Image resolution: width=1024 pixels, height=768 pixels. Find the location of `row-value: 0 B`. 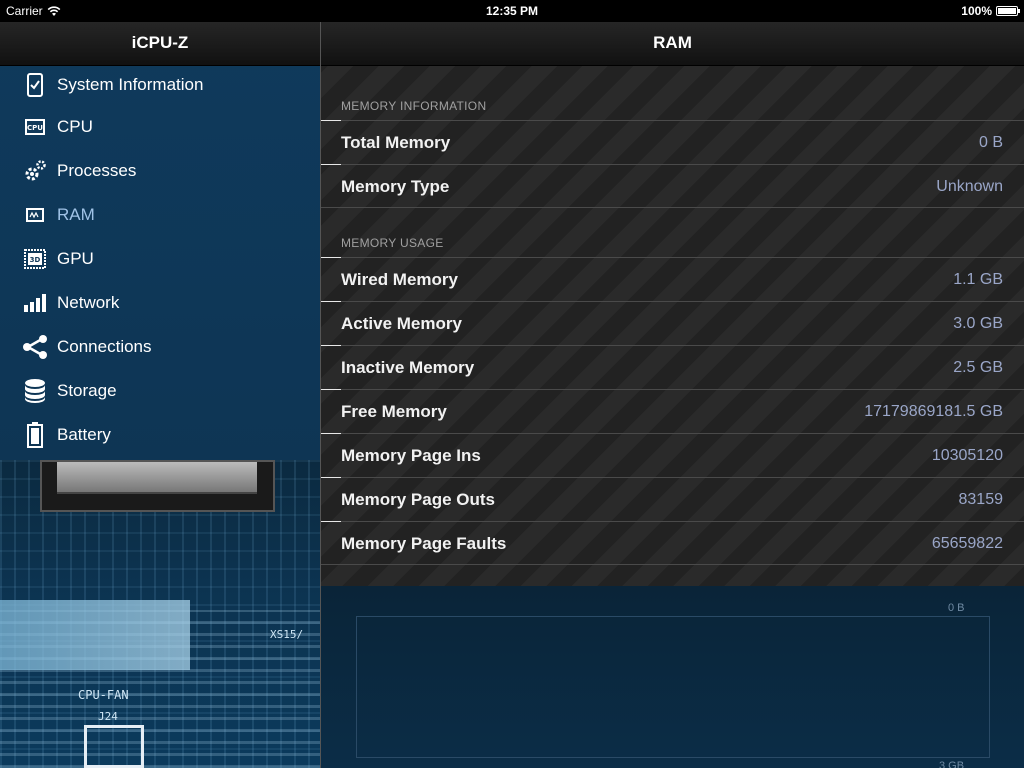

row-value: 0 B is located at coordinates (990, 142).